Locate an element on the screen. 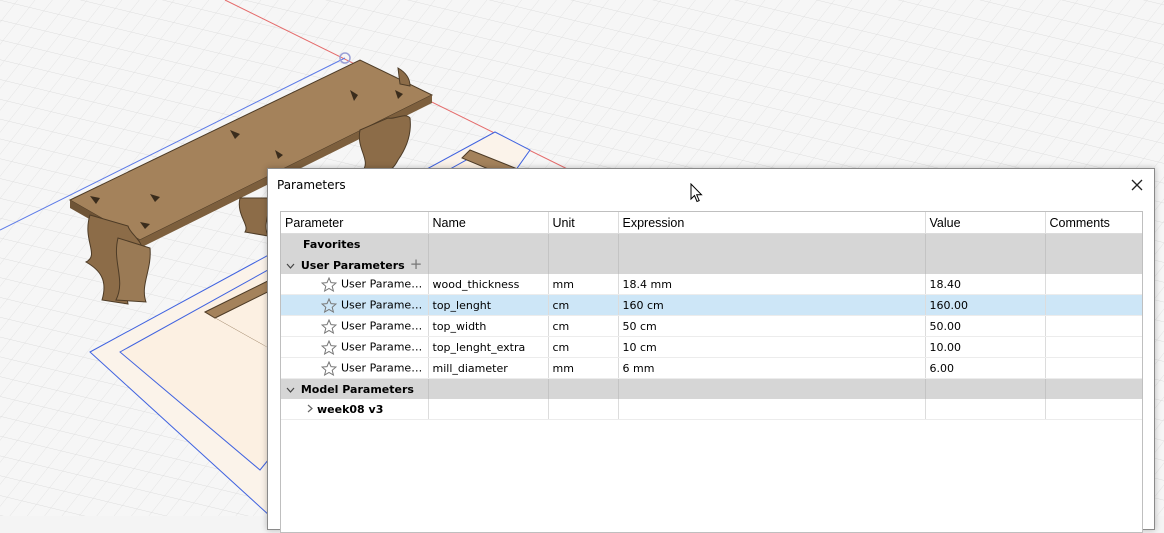 The image size is (1164, 533). group-label-favorites: Favorites is located at coordinates (332, 244).